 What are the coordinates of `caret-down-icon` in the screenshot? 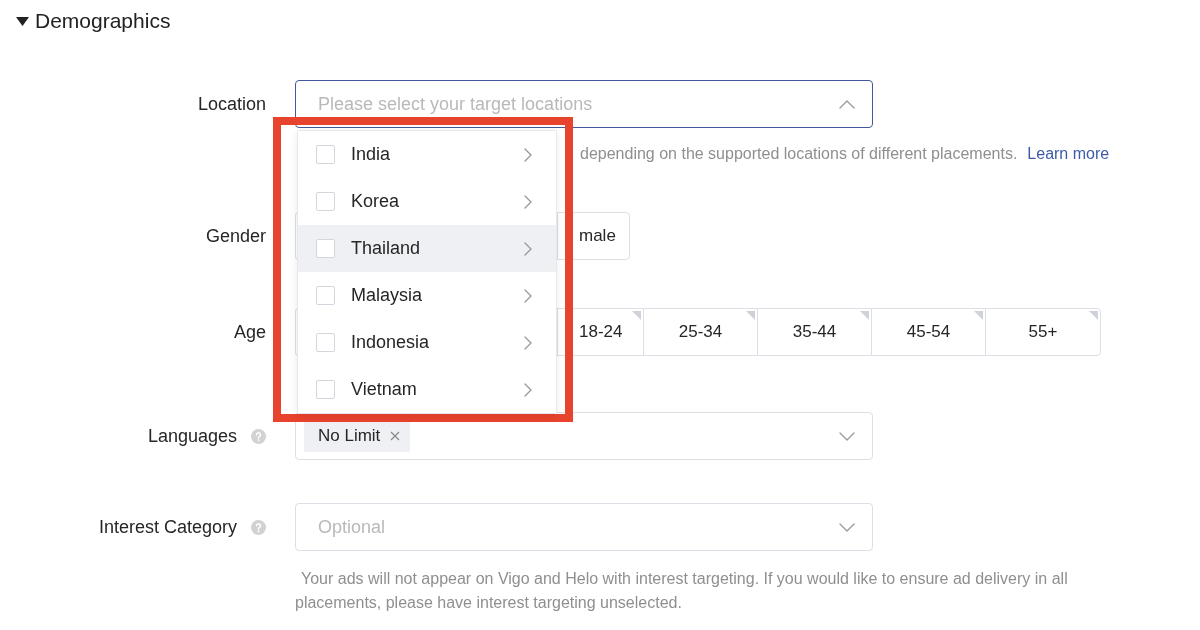 It's located at (22, 21).